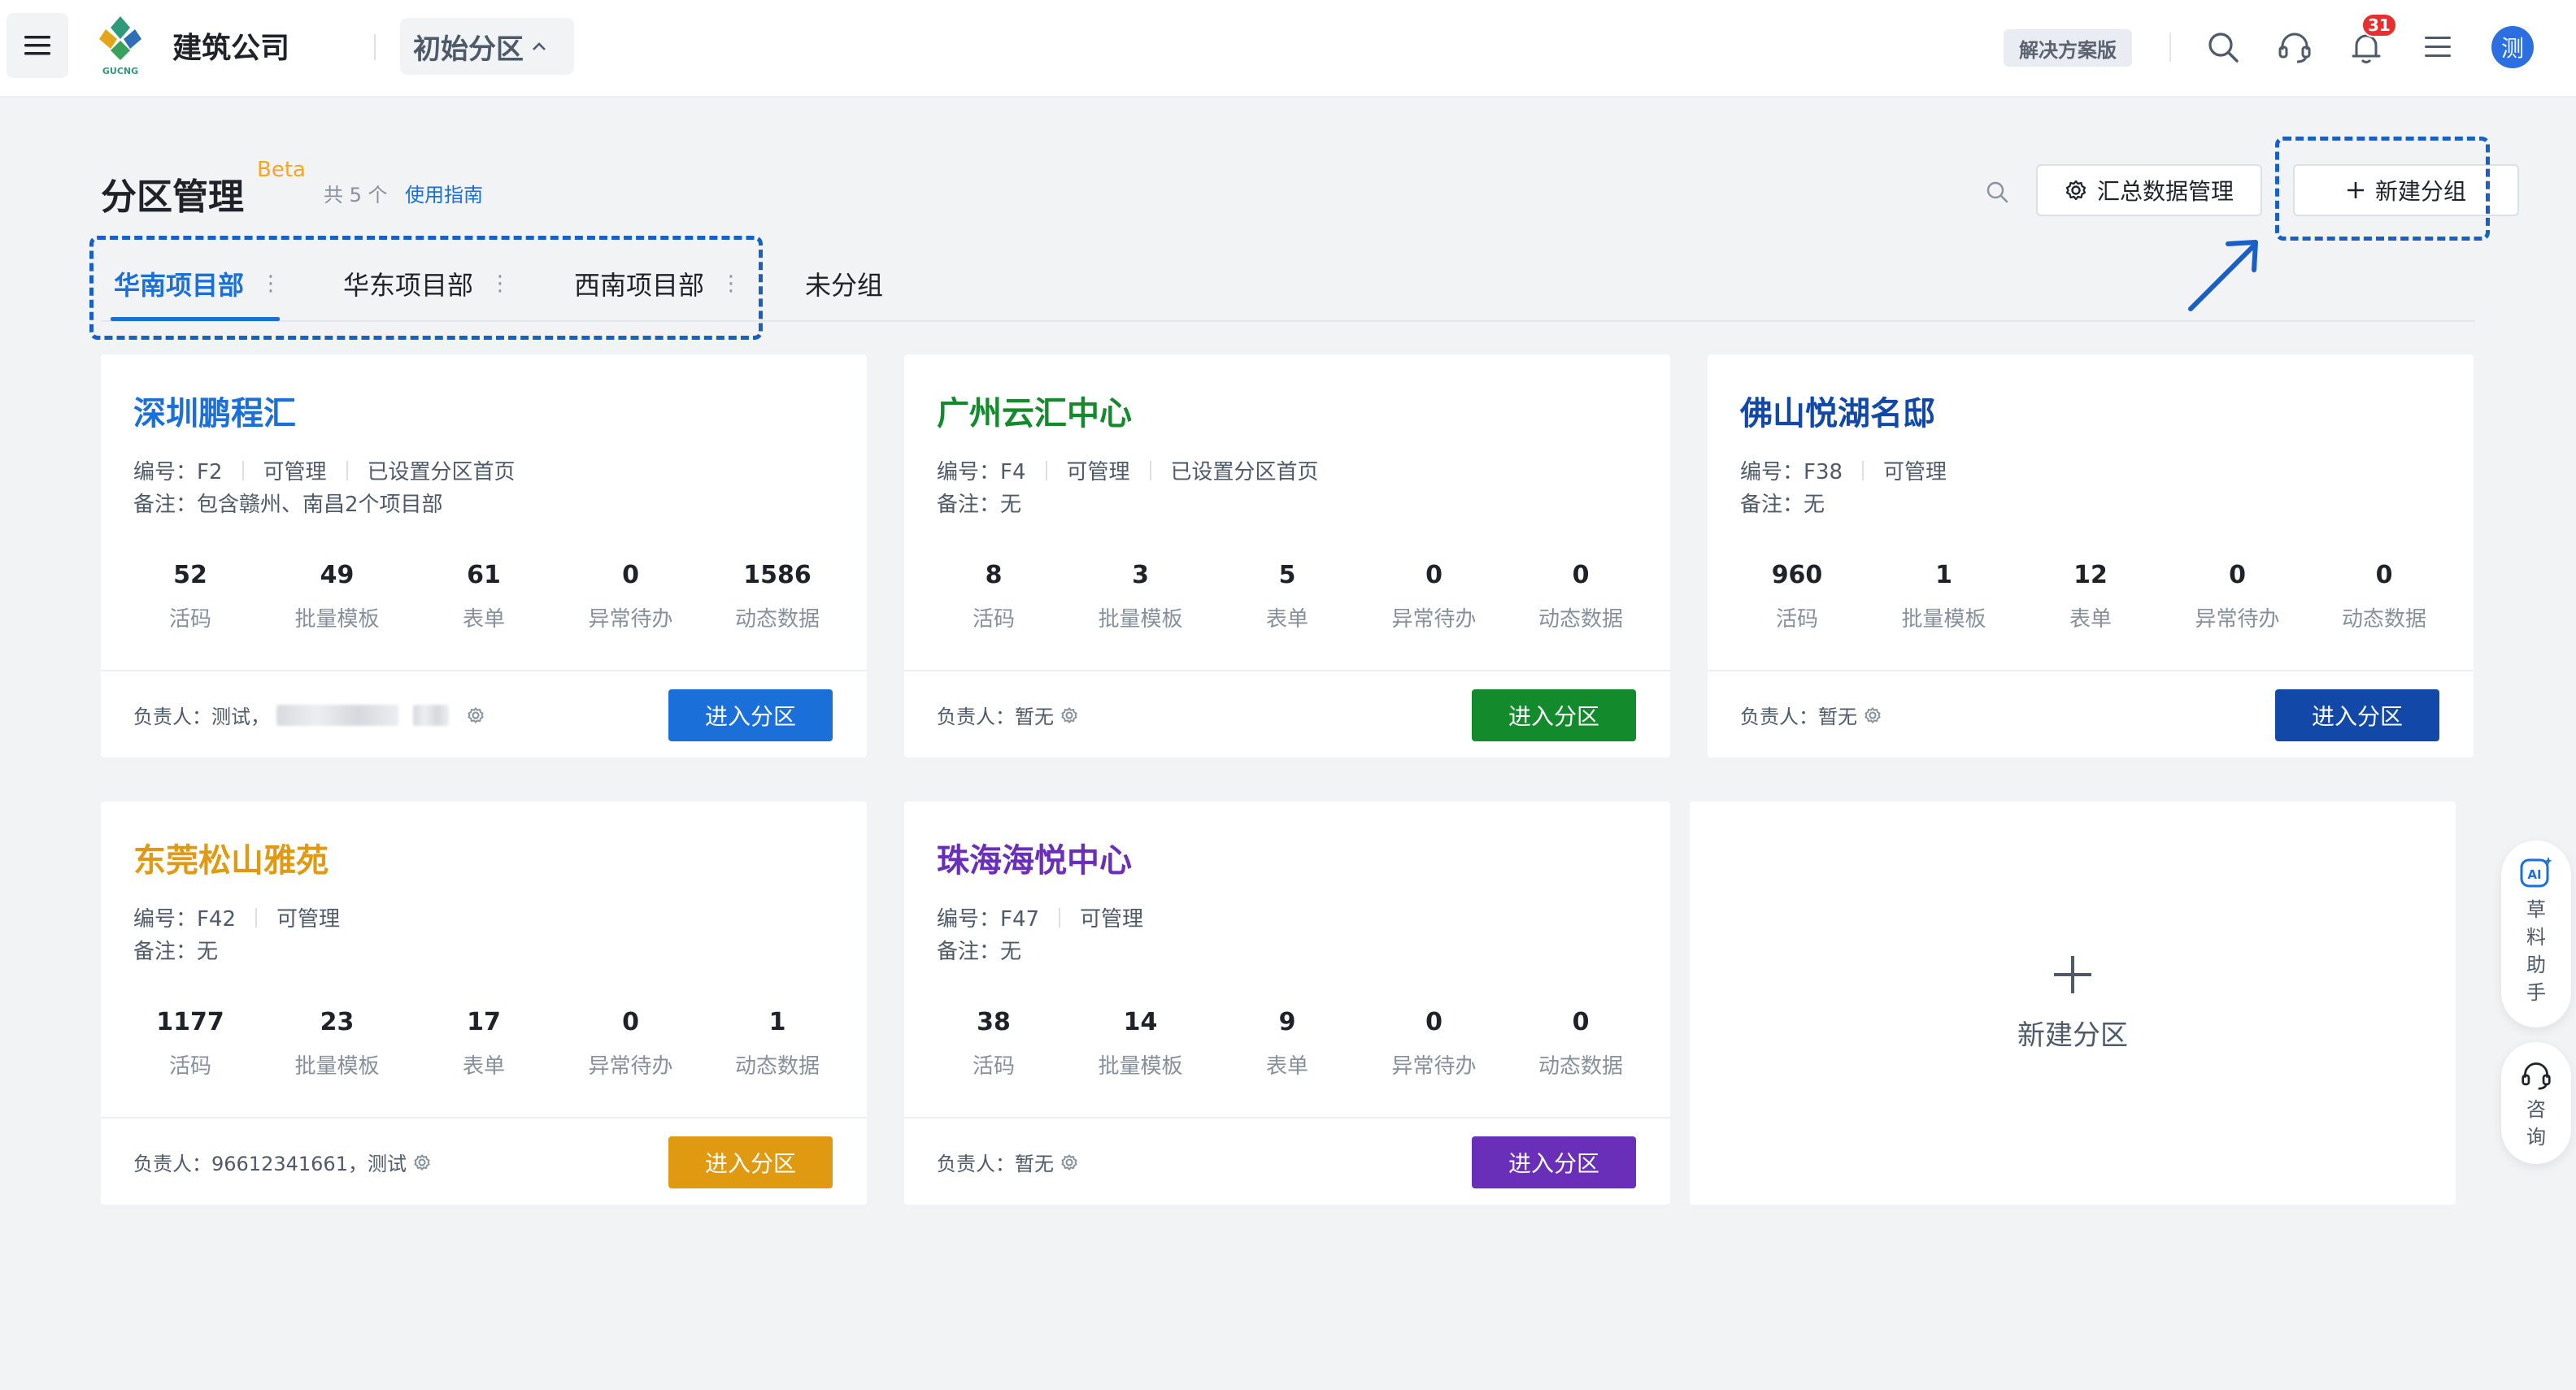  Describe the element at coordinates (1034, 410) in the screenshot. I see `partition-title: 广州云汇中心` at that location.